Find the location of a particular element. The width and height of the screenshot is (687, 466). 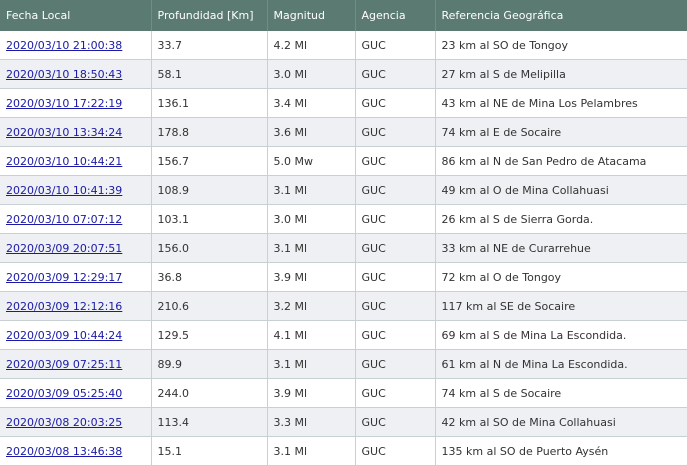

event-date-link: 2020/03/10 17:22:19 is located at coordinates (64, 103).